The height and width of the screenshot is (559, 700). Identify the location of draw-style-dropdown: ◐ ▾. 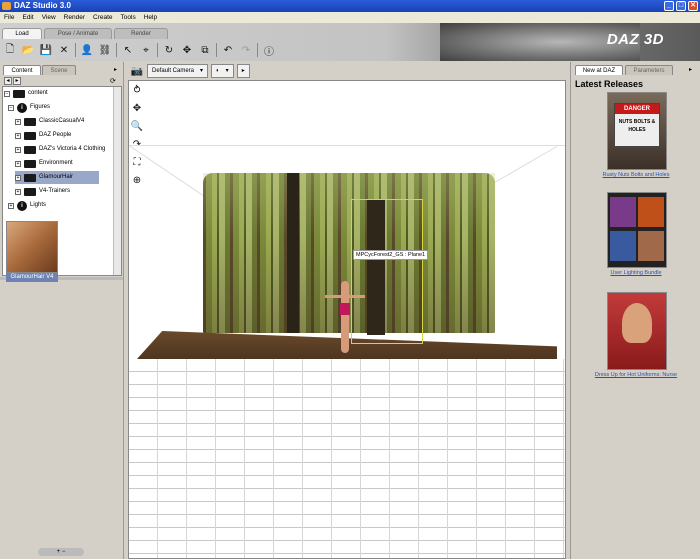
(222, 71).